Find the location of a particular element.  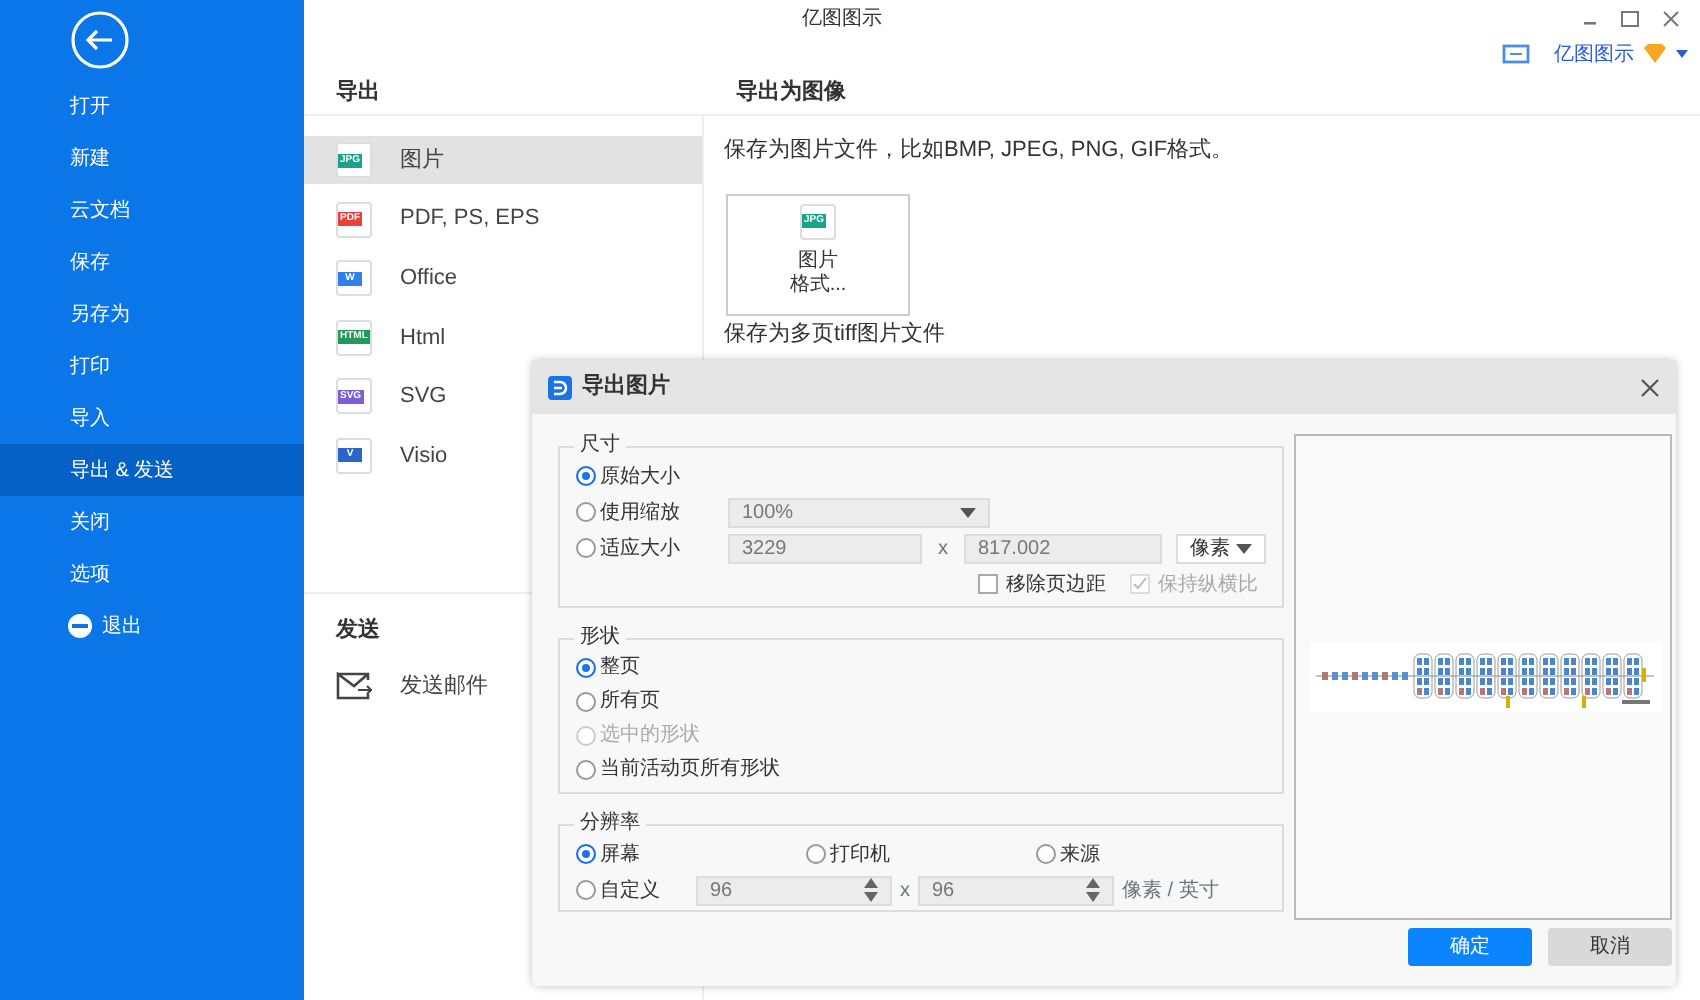

width-input: 3229 is located at coordinates (825, 548).